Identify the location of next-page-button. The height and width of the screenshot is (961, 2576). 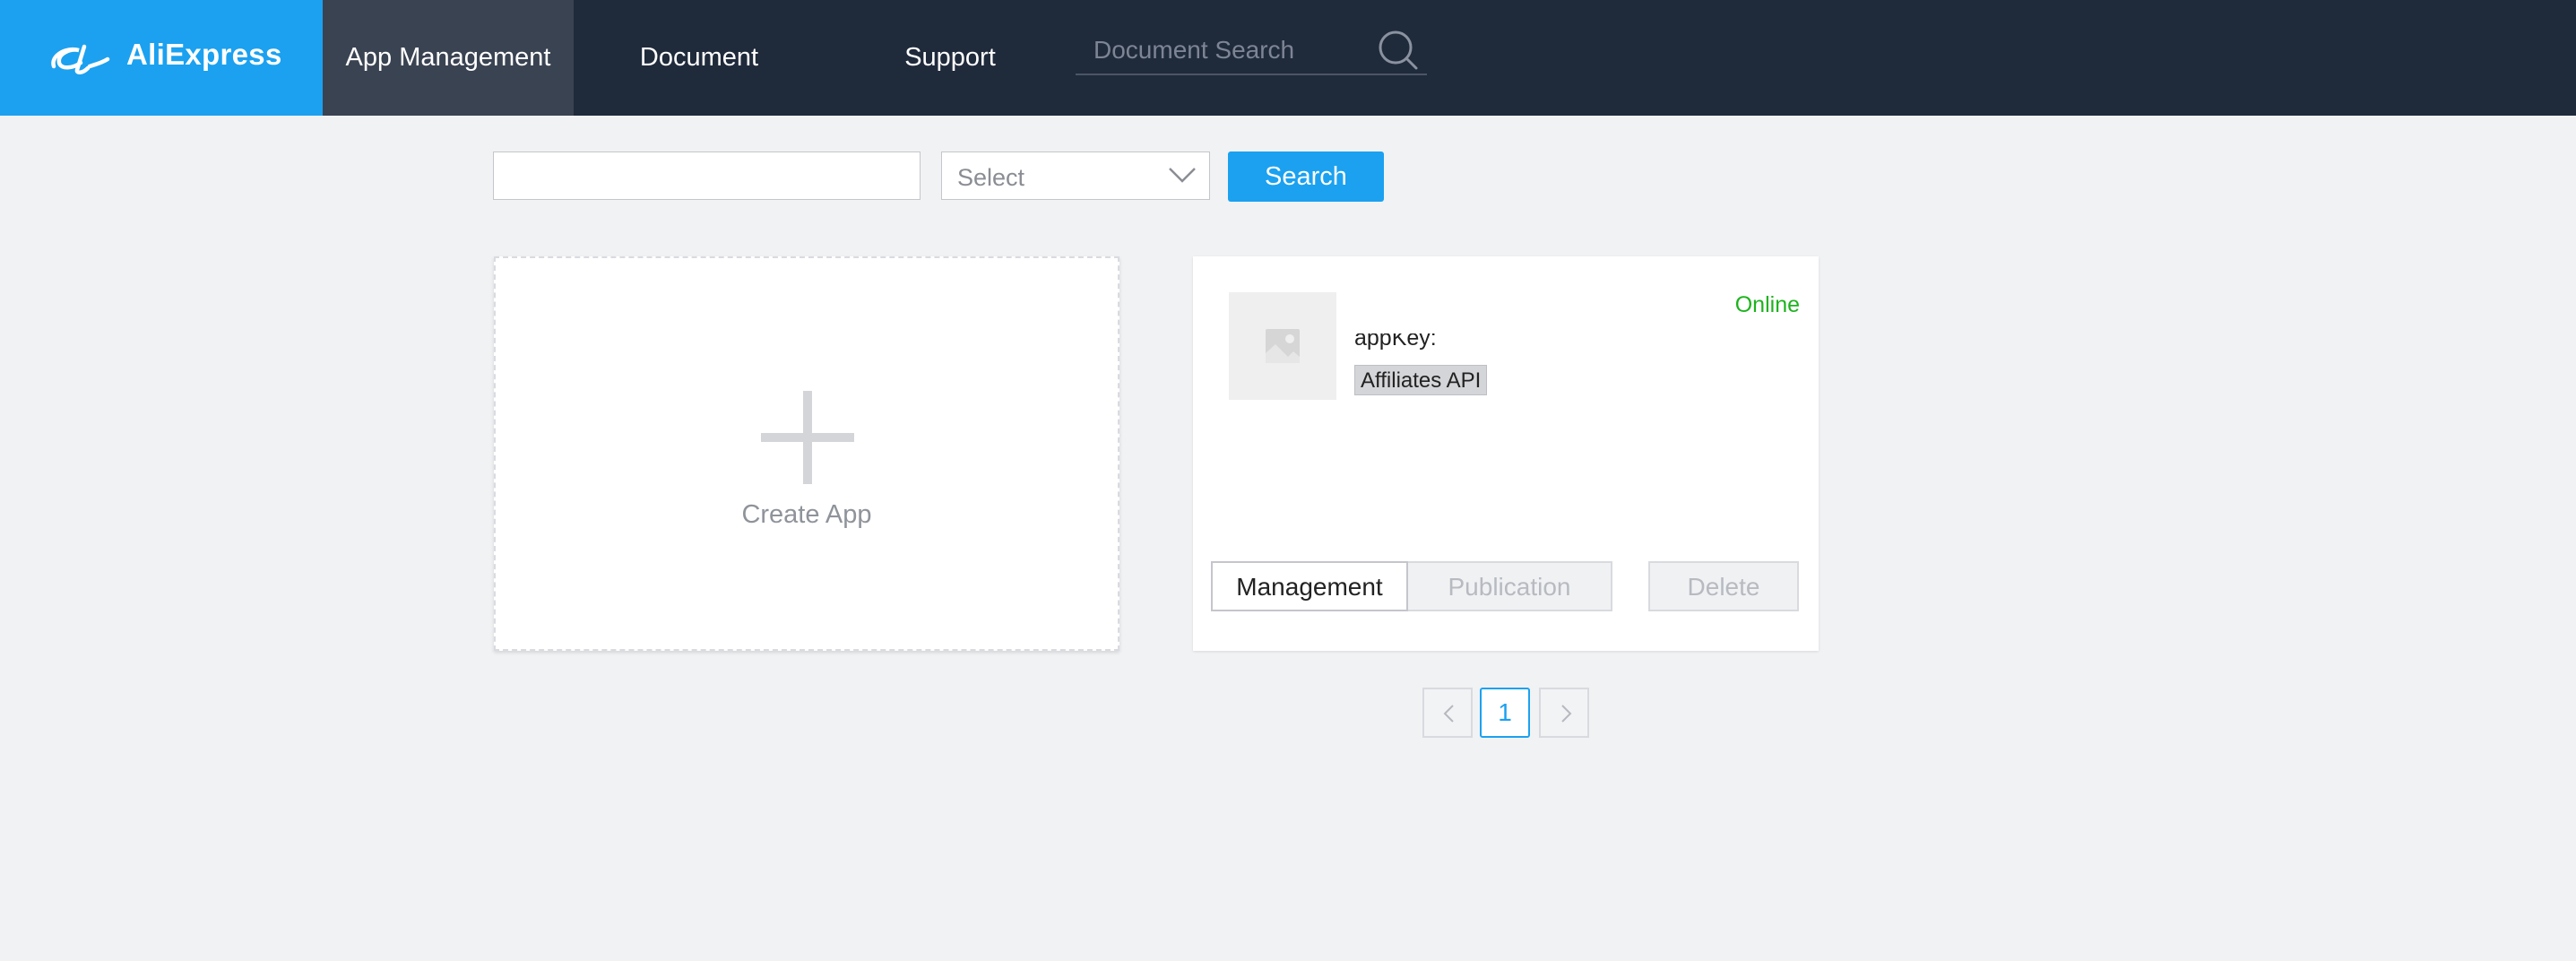
(1564, 713).